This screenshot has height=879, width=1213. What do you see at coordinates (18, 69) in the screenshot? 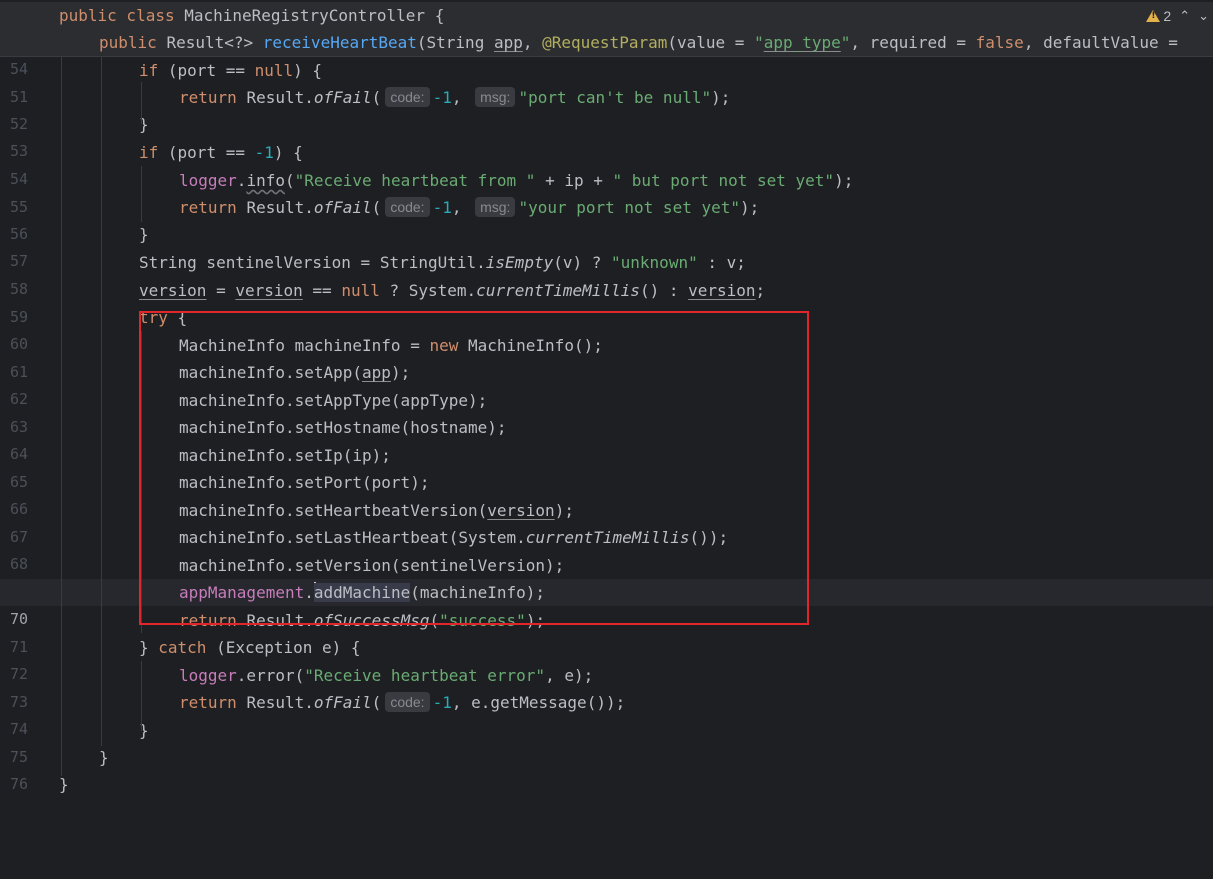
I see `line-number: 54` at bounding box center [18, 69].